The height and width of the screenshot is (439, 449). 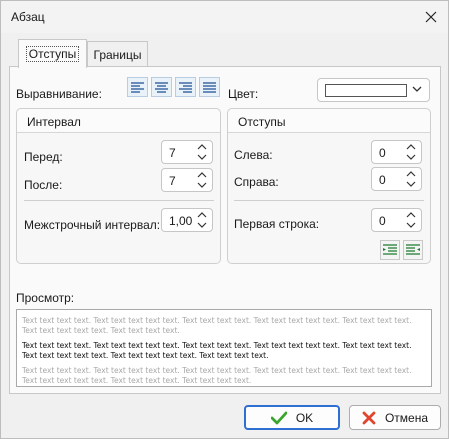 I want to click on decrease-indent-button, so click(x=390, y=250).